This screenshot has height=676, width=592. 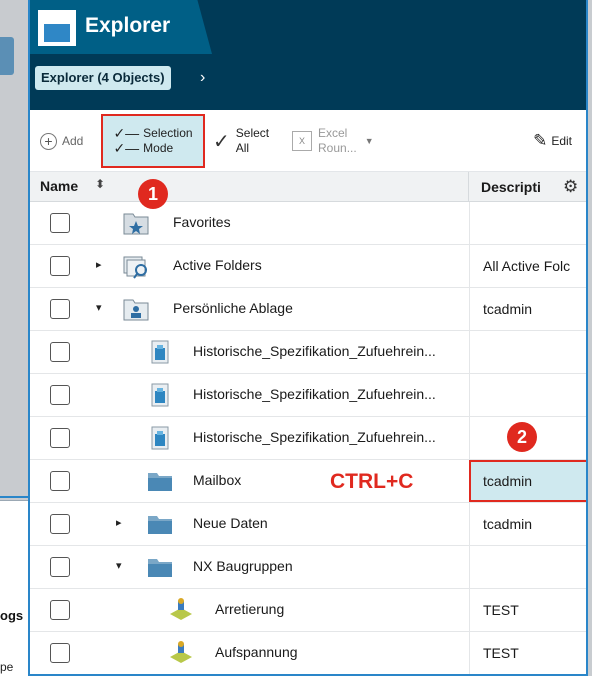 What do you see at coordinates (153, 194) in the screenshot?
I see `step-badge-1: 1` at bounding box center [153, 194].